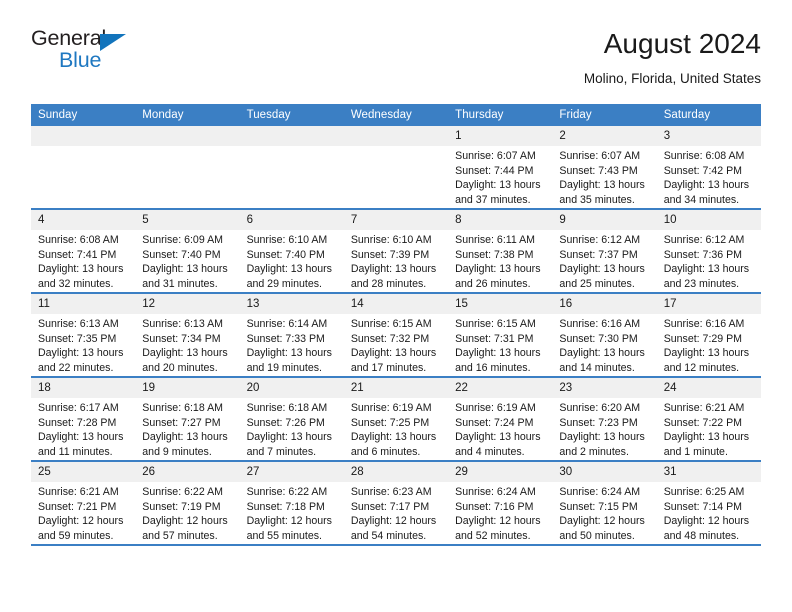 This screenshot has height=612, width=792. Describe the element at coordinates (83, 115) in the screenshot. I see `weekday-header-sunday: Sunday` at that location.